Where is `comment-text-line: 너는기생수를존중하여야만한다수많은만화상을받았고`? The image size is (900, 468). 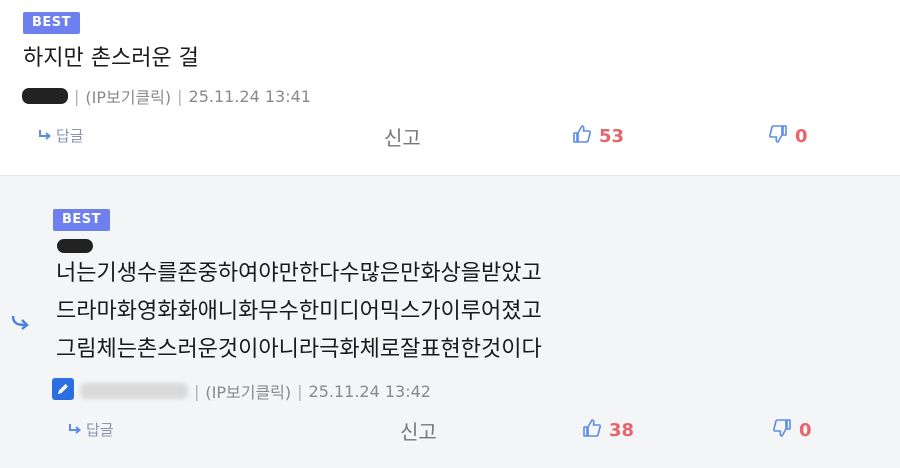
comment-text-line: 너는기생수를존중하여야만한다수많은만화상을받았고 is located at coordinates (299, 273).